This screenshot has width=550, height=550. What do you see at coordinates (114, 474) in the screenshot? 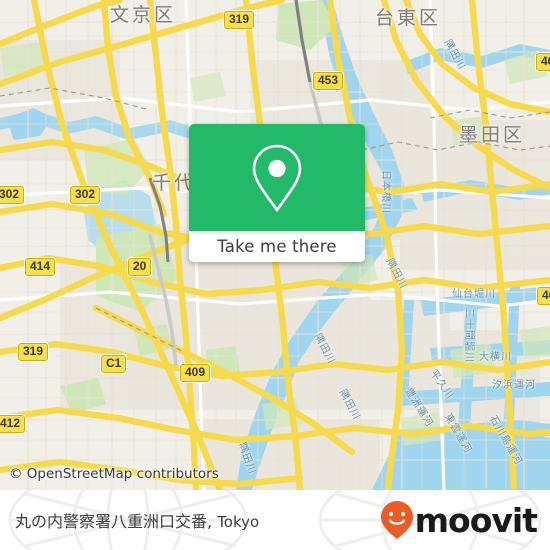
I see `osm-attribution: © OpenStreetMap contributors` at bounding box center [114, 474].